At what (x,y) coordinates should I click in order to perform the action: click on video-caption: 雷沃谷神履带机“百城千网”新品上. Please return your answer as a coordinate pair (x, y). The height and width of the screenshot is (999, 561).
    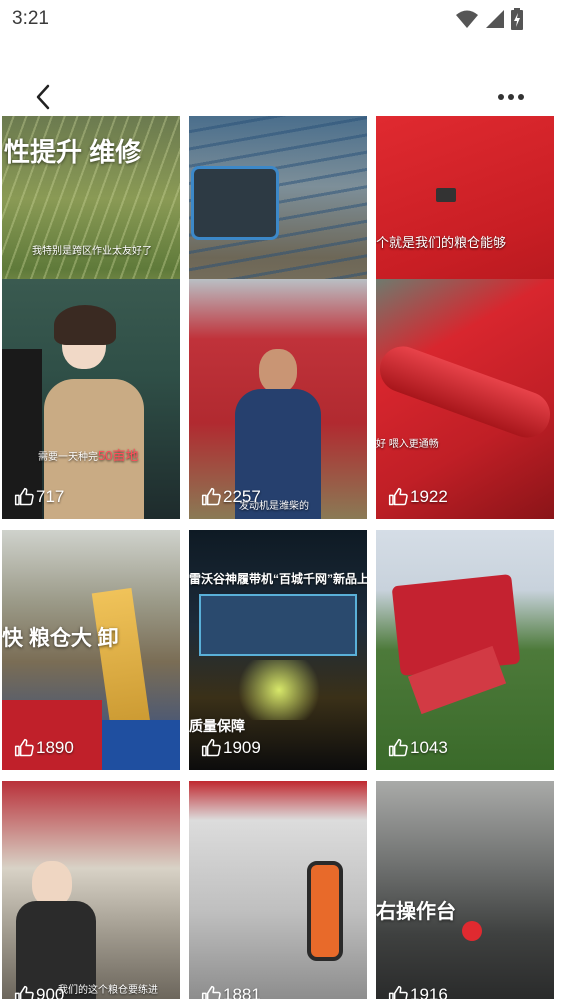
    Looking at the image, I should click on (278, 579).